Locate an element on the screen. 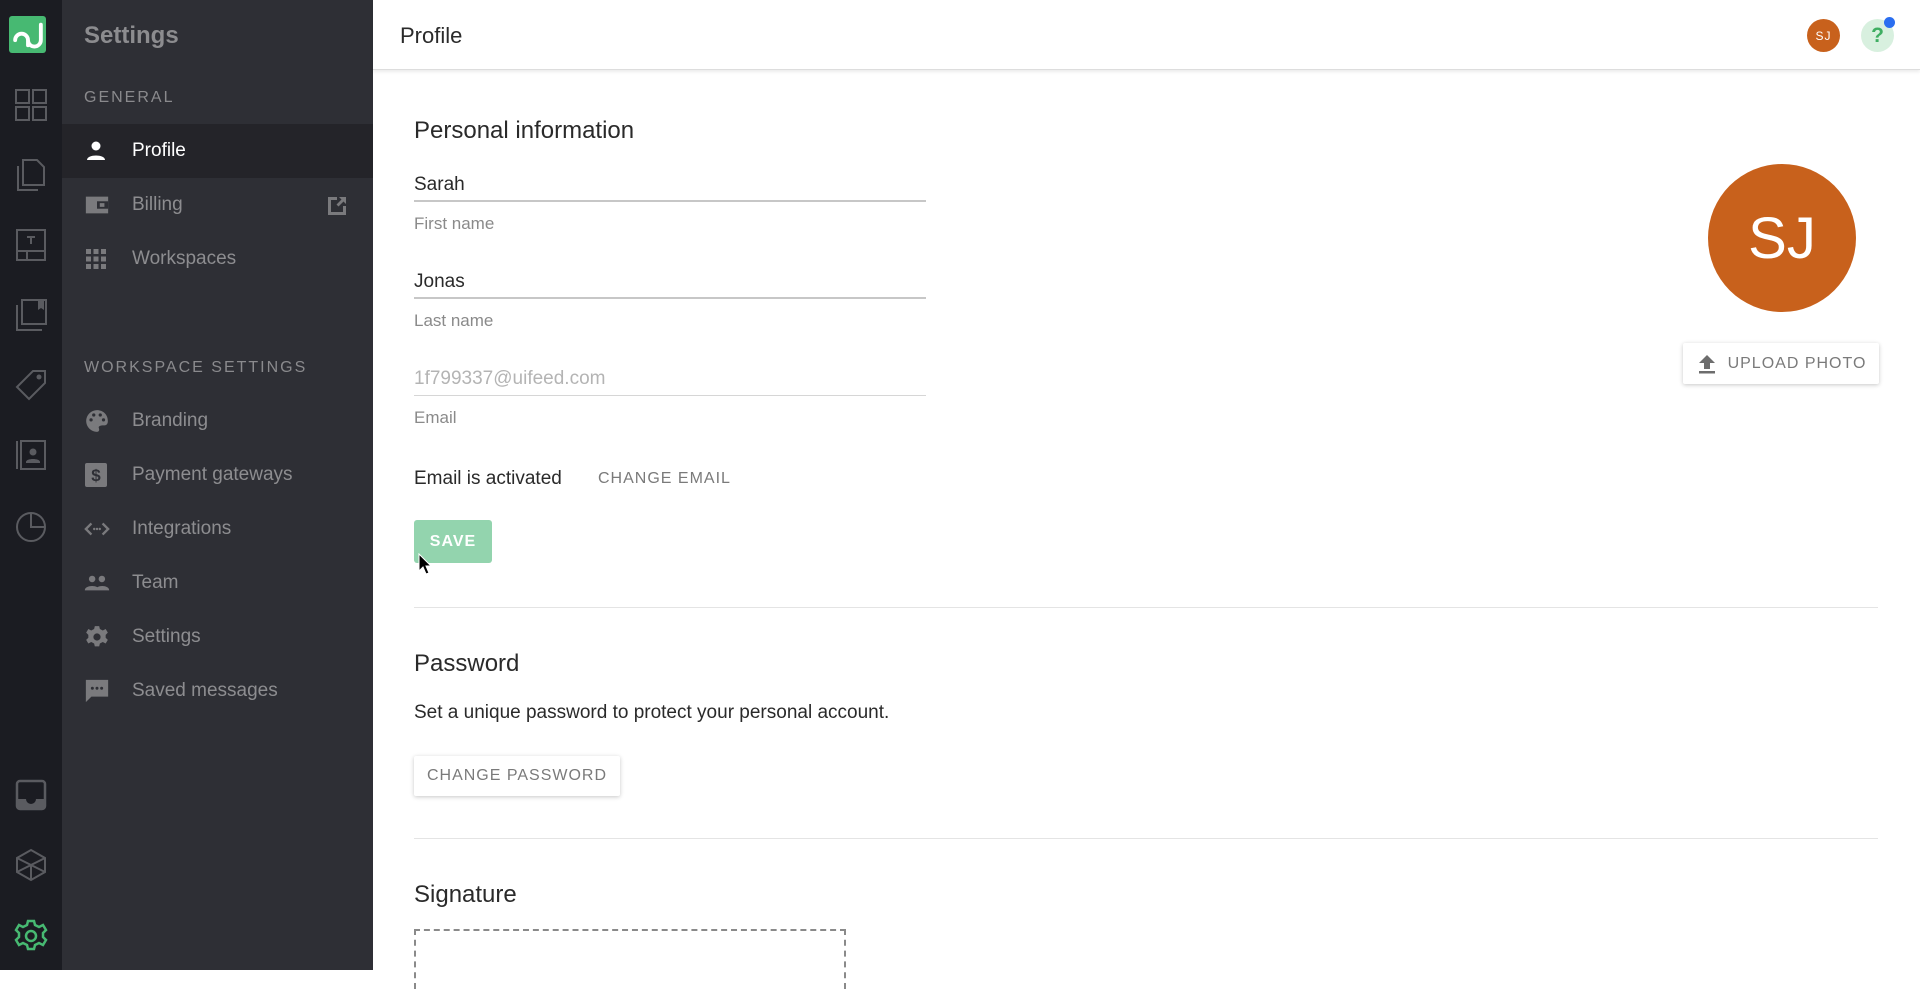 Image resolution: width=1920 pixels, height=989 pixels. rail-documents is located at coordinates (31, 175).